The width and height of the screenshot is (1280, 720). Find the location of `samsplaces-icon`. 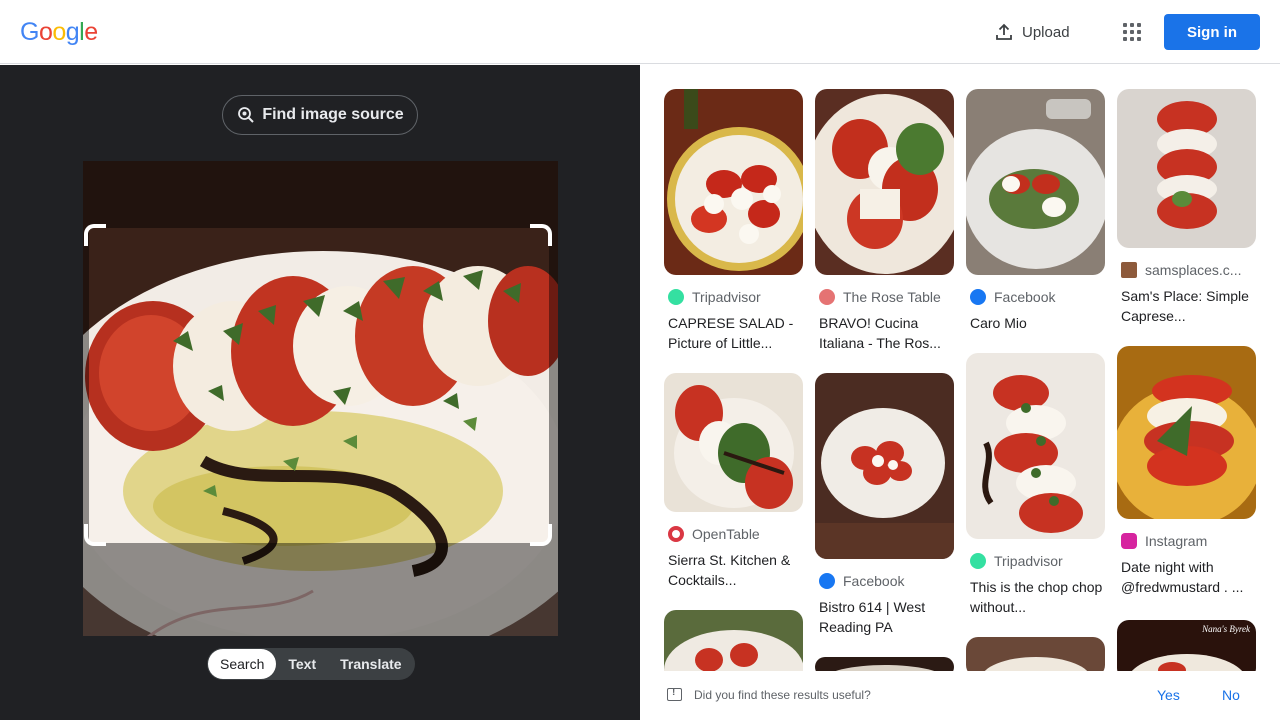

samsplaces-icon is located at coordinates (1129, 270).